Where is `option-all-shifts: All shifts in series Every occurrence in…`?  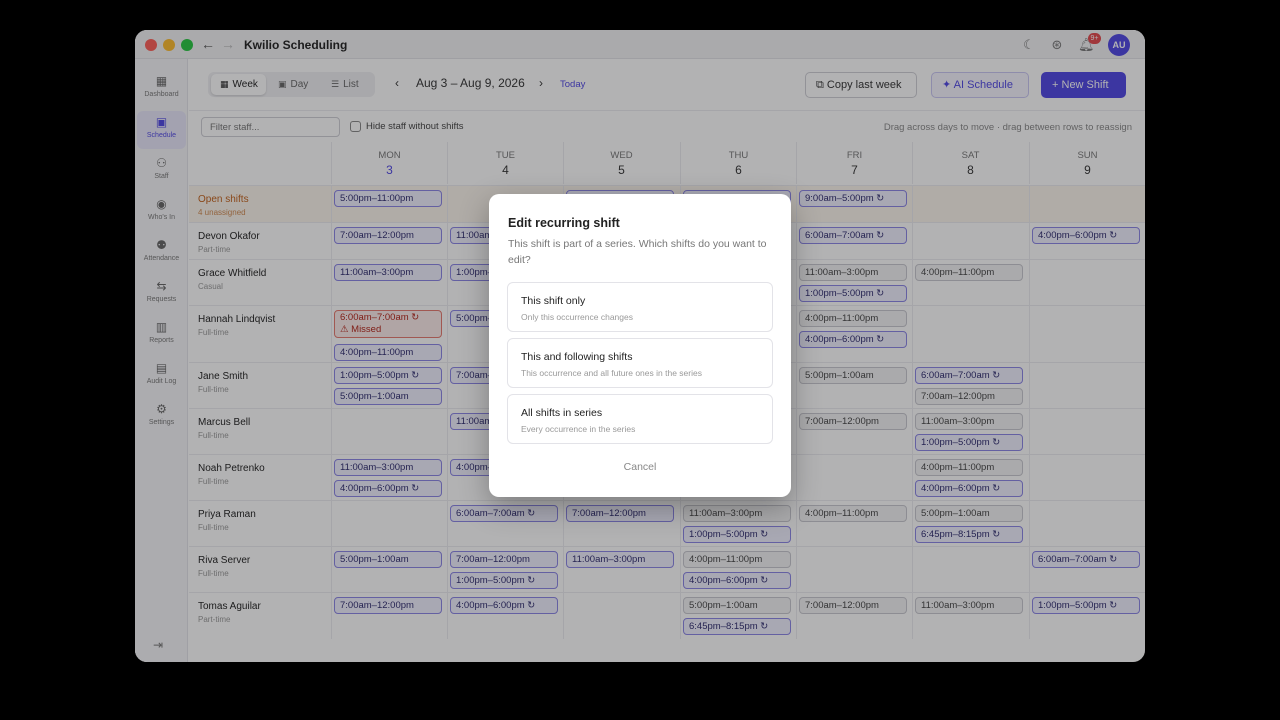
option-all-shifts: All shifts in series Every occurrence in… is located at coordinates (640, 419).